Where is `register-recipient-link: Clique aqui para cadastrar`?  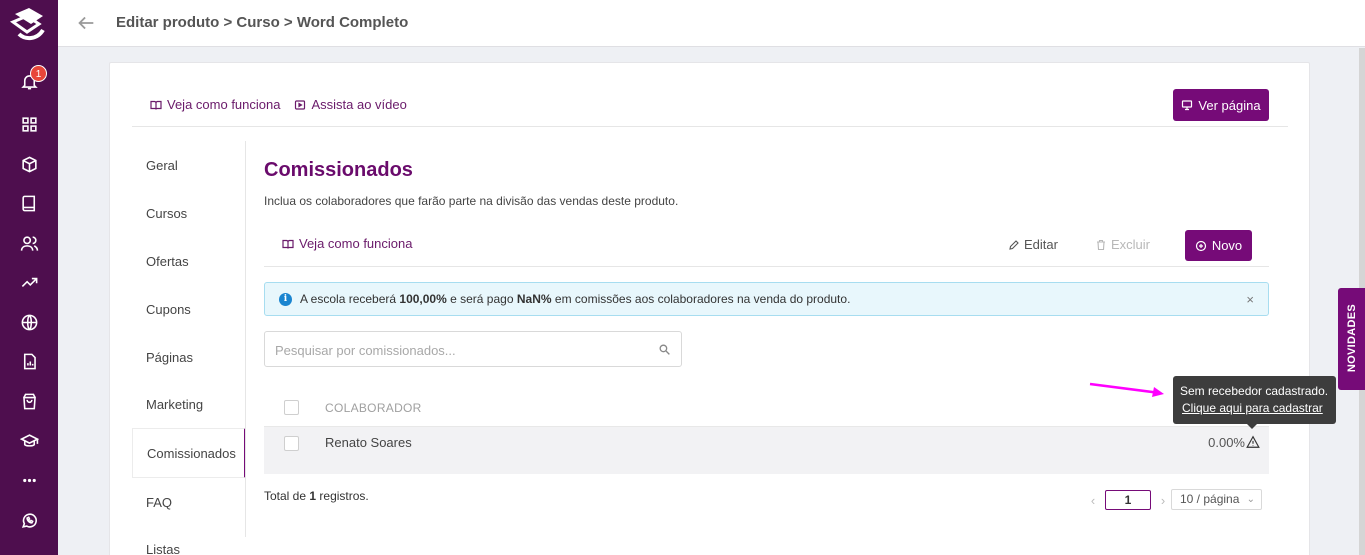 register-recipient-link: Clique aqui para cadastrar is located at coordinates (1254, 408).